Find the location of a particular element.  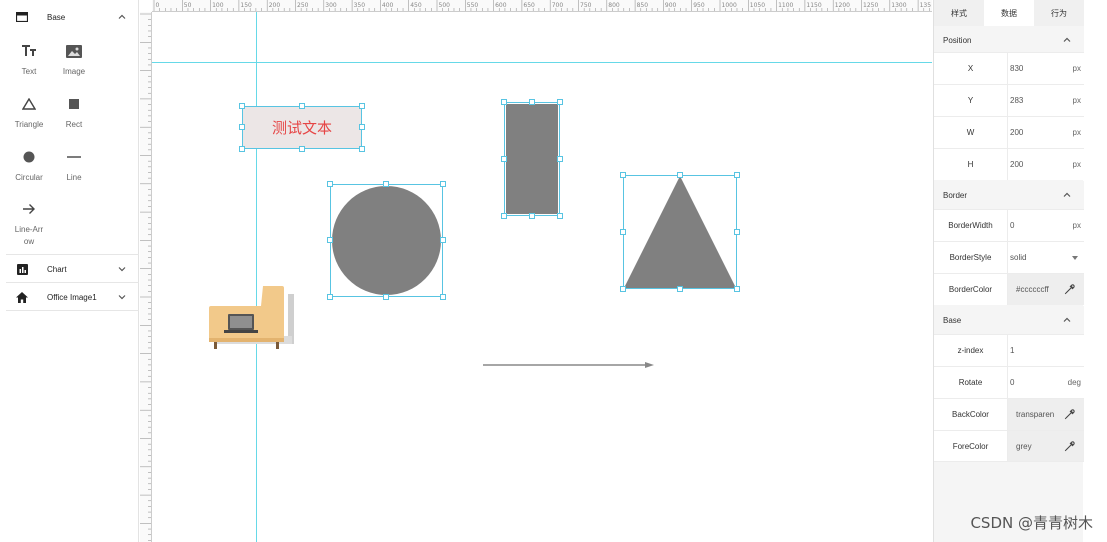

image-tool-icon is located at coordinates (74, 51).